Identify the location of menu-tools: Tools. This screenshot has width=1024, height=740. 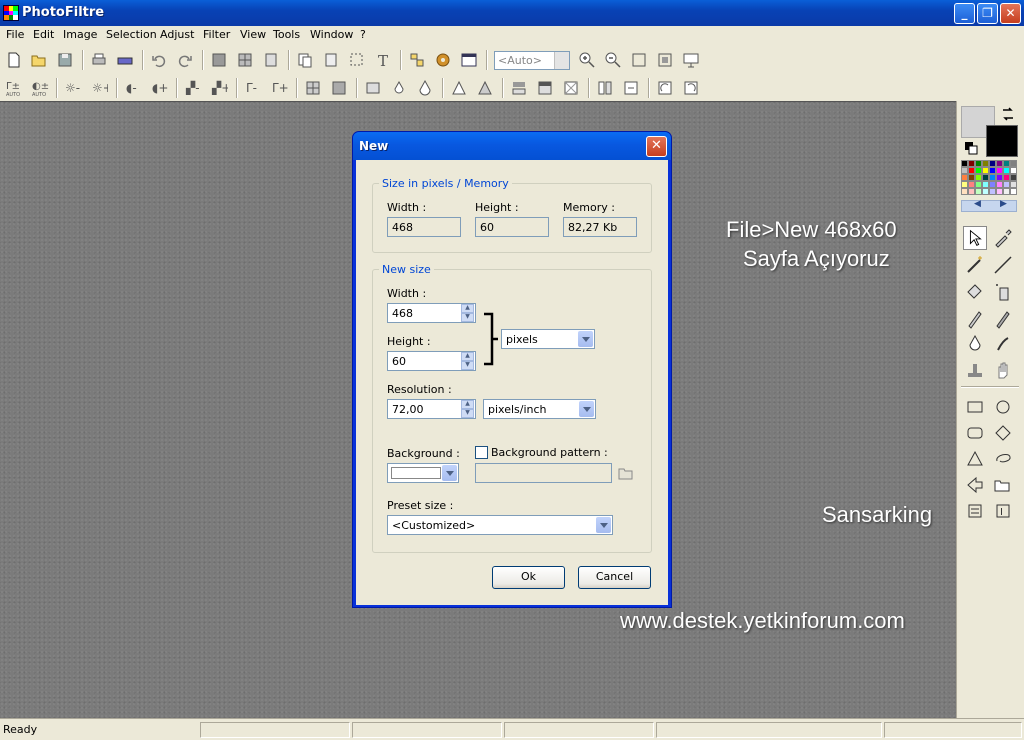
(286, 34).